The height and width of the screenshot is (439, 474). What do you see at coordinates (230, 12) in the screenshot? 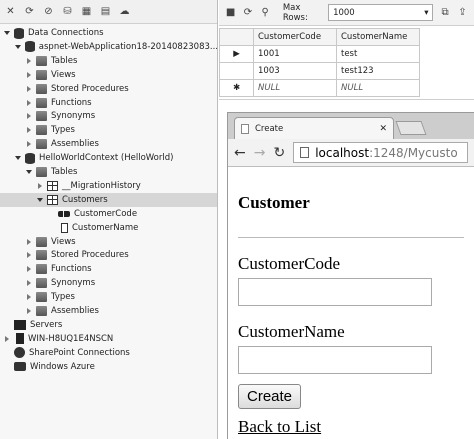
I see `stop-icon: ■` at bounding box center [230, 12].